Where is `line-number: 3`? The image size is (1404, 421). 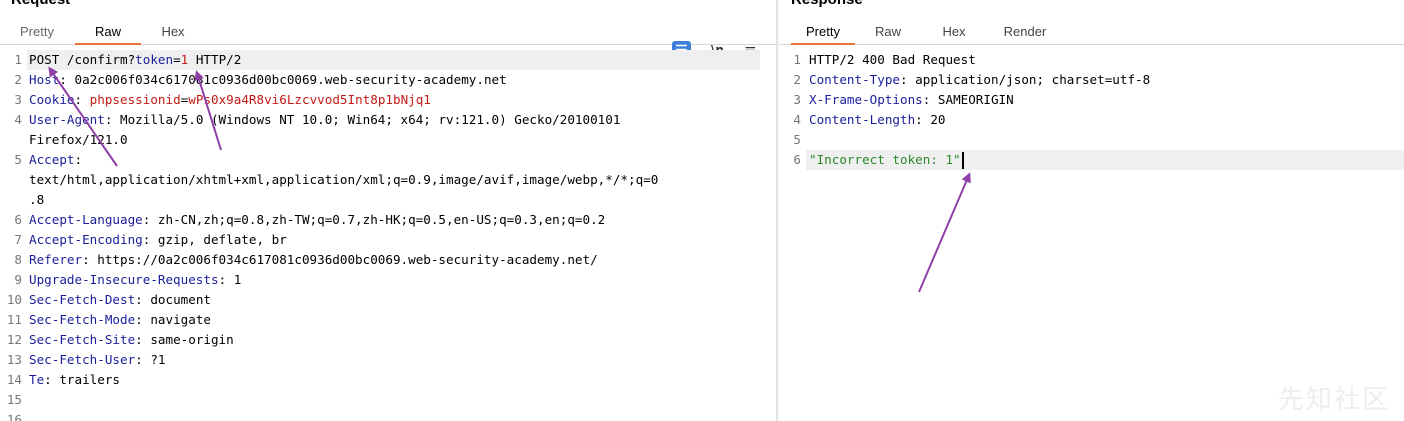
line-number: 3 is located at coordinates (797, 99).